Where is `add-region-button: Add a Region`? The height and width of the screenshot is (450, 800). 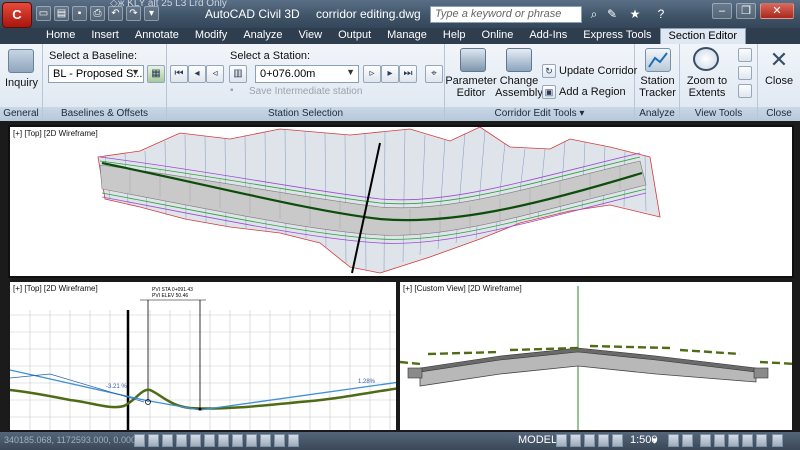 add-region-button: Add a Region is located at coordinates (592, 92).